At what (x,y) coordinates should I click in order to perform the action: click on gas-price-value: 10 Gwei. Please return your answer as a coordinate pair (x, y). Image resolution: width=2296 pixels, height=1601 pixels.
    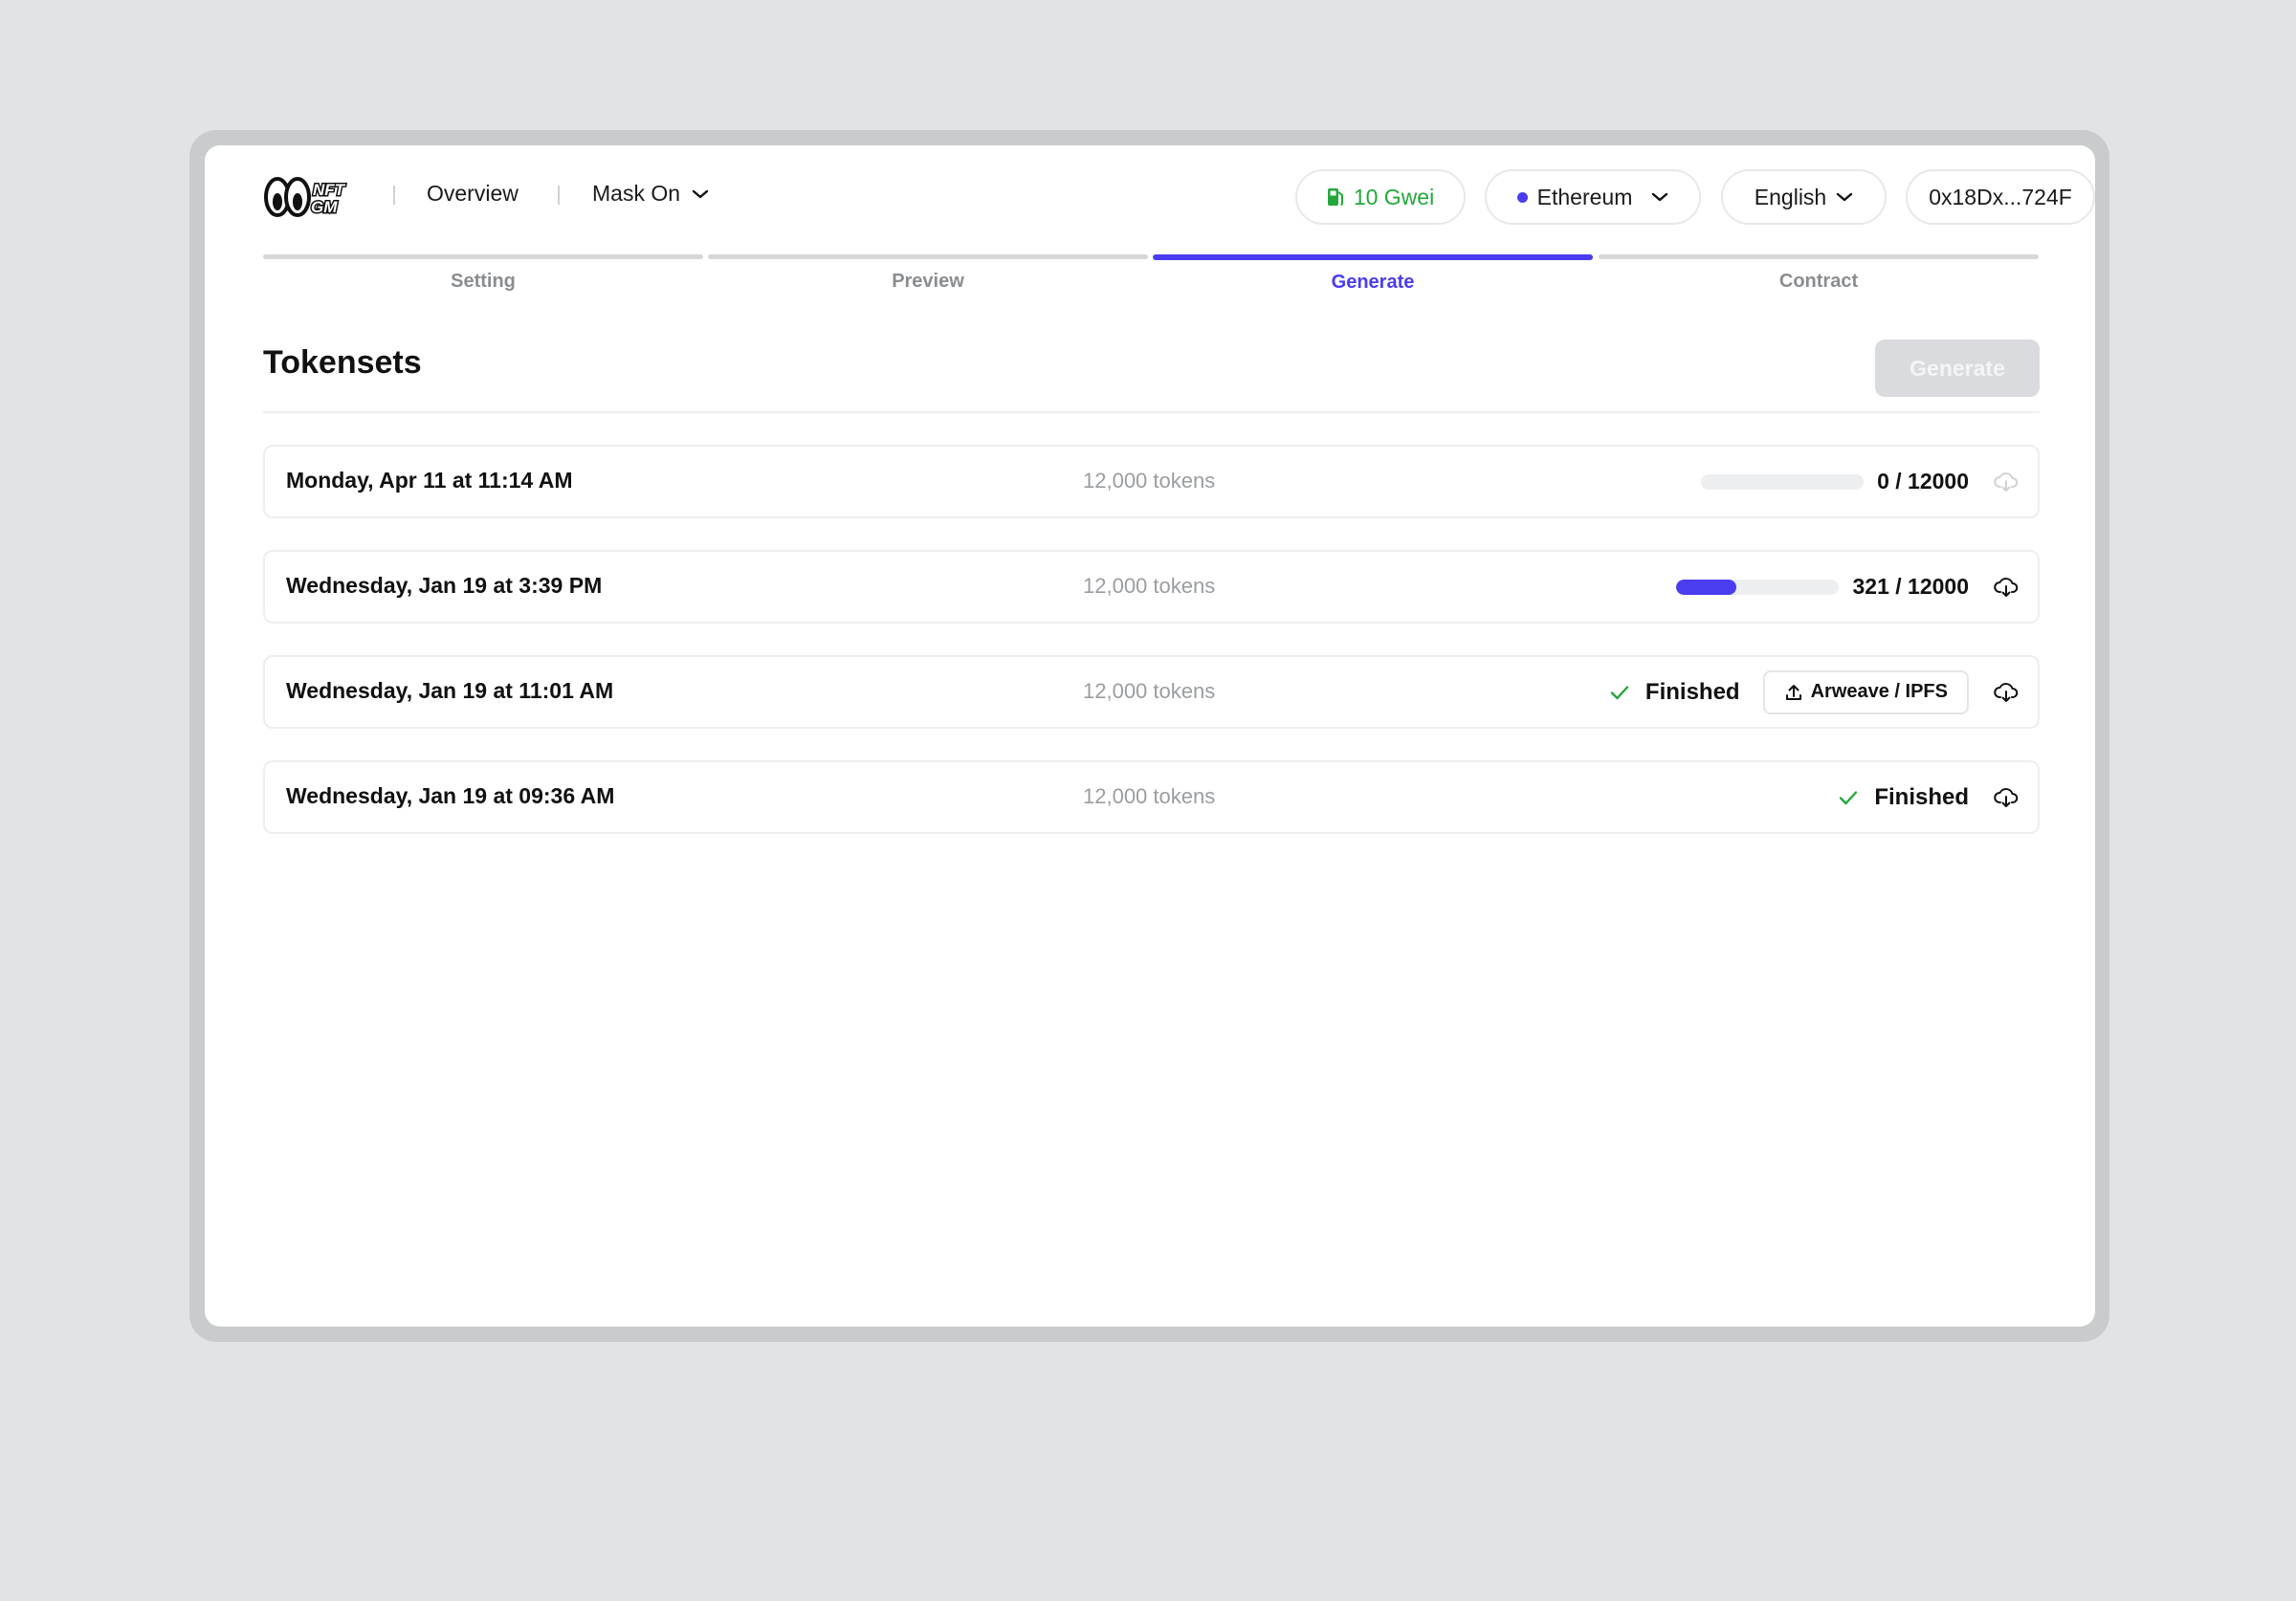
    Looking at the image, I should click on (1394, 197).